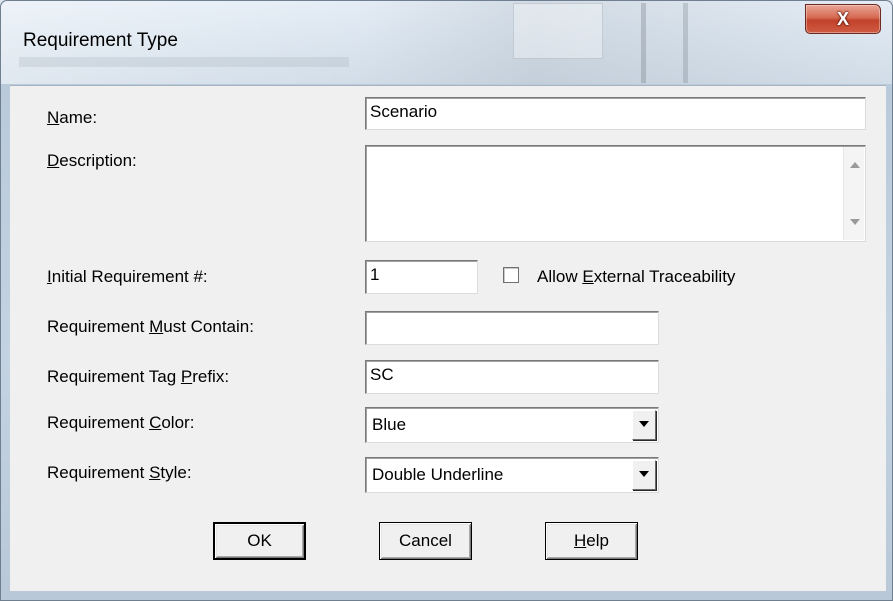 This screenshot has height=601, width=893. Describe the element at coordinates (72, 117) in the screenshot. I see `name-label: Name:` at that location.